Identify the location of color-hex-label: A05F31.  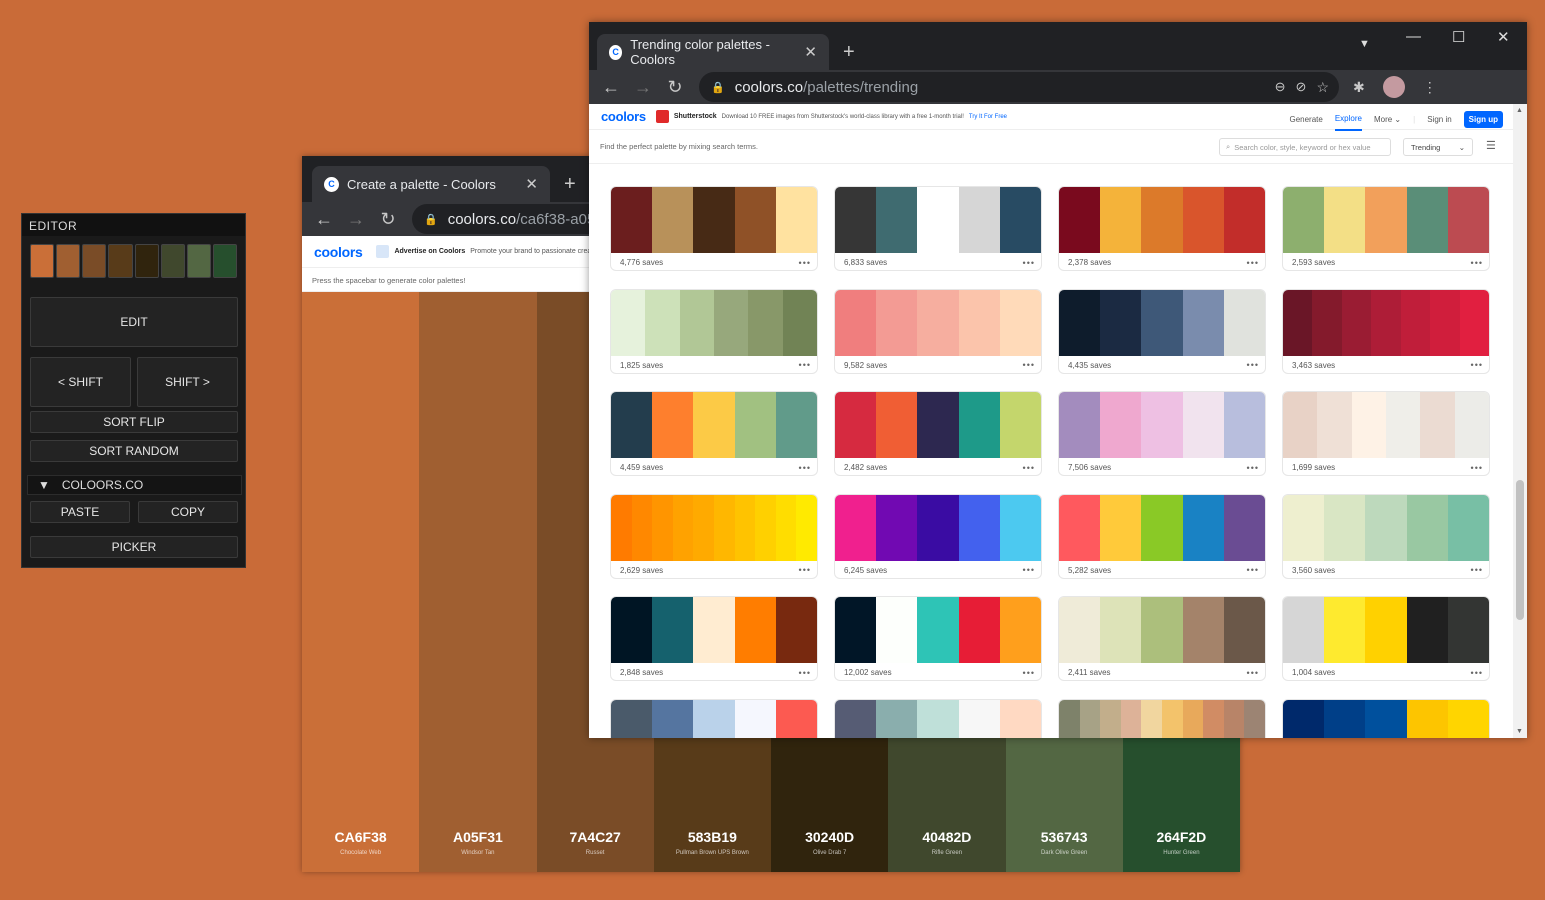
(478, 837).